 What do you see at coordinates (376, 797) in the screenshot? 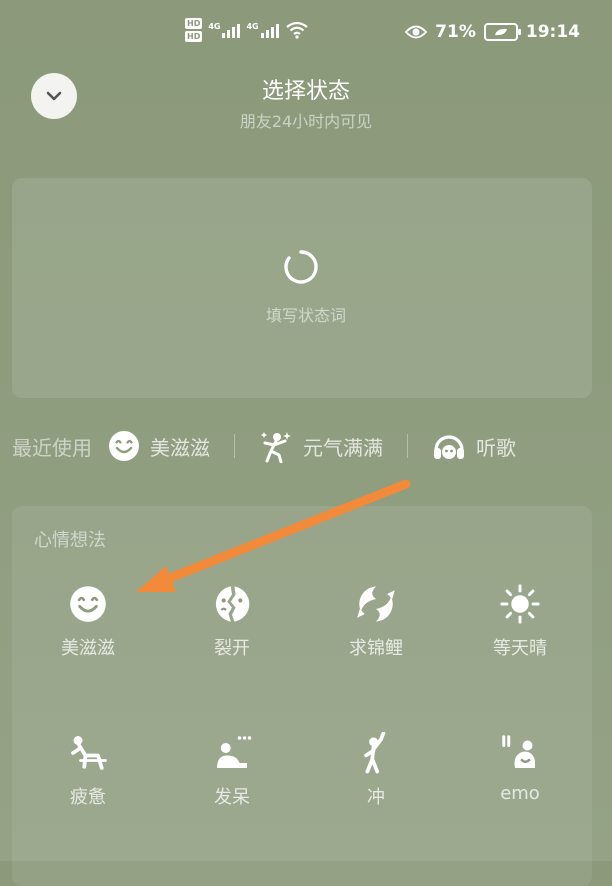
I see `mood-item-label: 冲` at bounding box center [376, 797].